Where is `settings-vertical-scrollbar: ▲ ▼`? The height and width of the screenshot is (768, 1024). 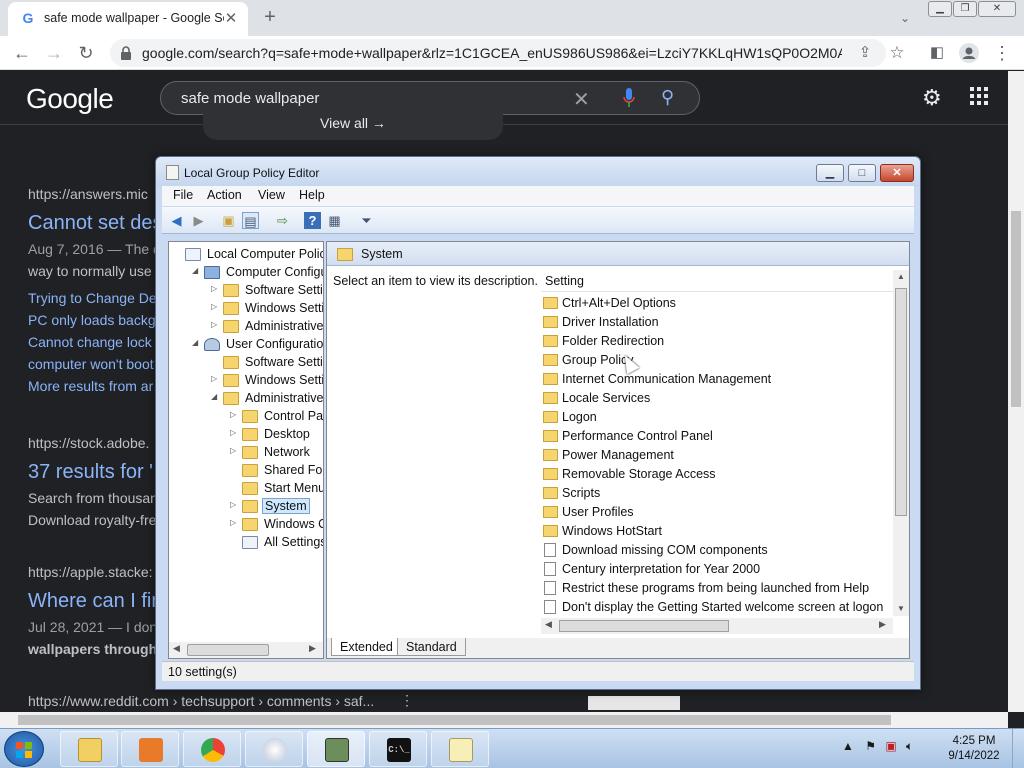
settings-vertical-scrollbar: ▲ ▼ is located at coordinates (901, 443).